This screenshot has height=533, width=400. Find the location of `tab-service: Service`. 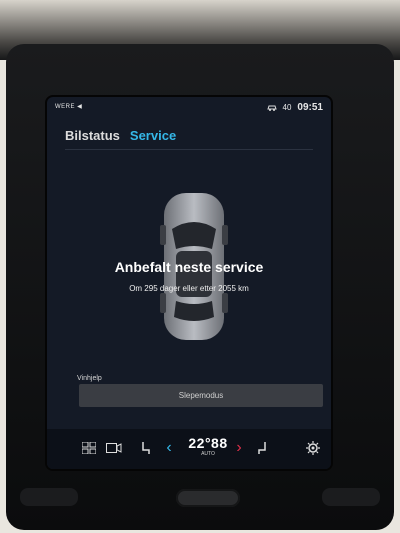

tab-service: Service is located at coordinates (153, 135).